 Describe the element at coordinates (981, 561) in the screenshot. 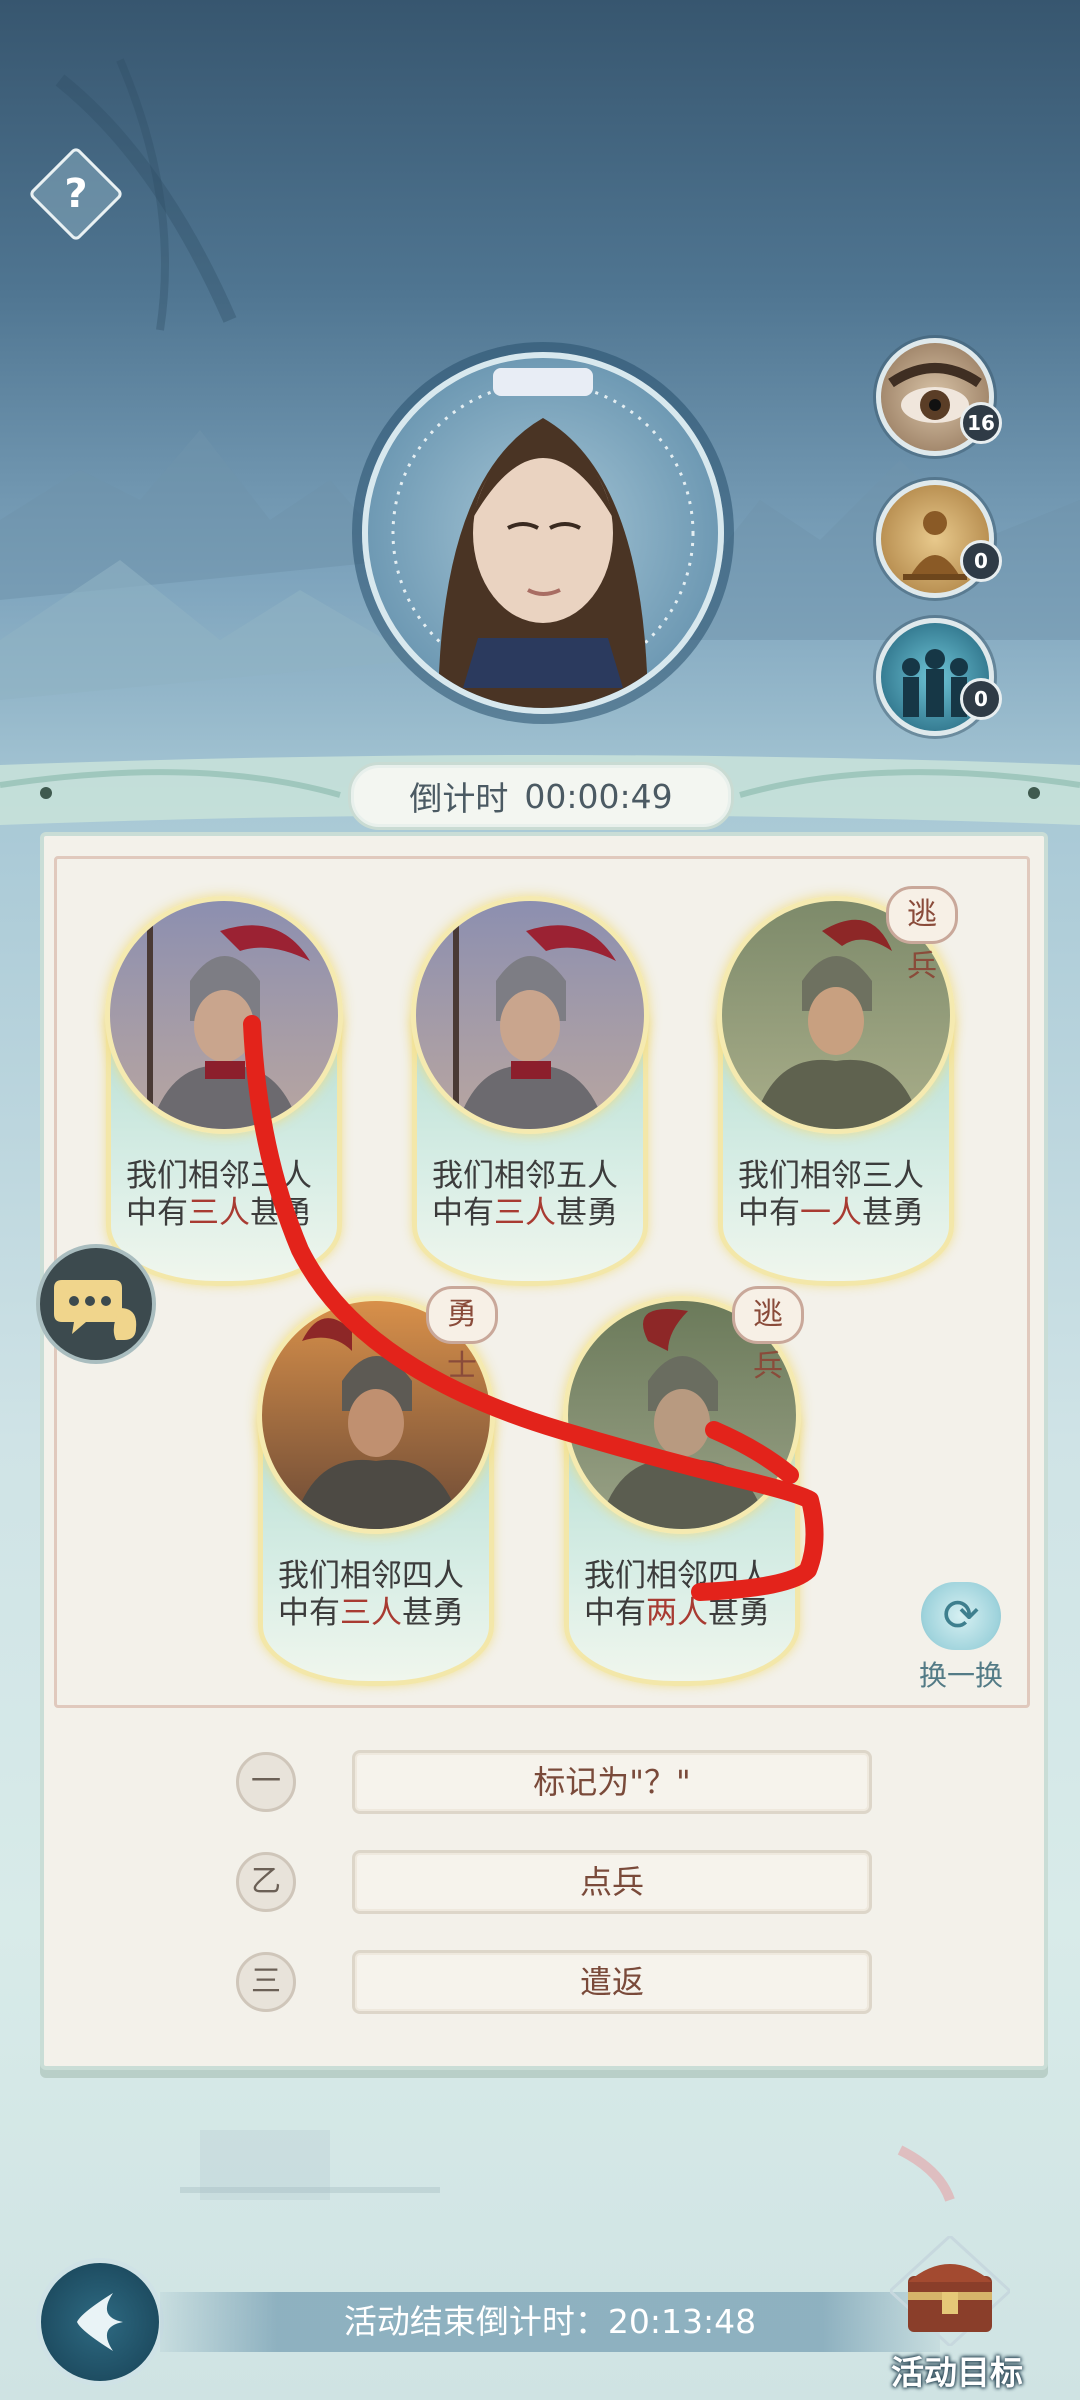

I see `meditation-count-badge: 0` at that location.